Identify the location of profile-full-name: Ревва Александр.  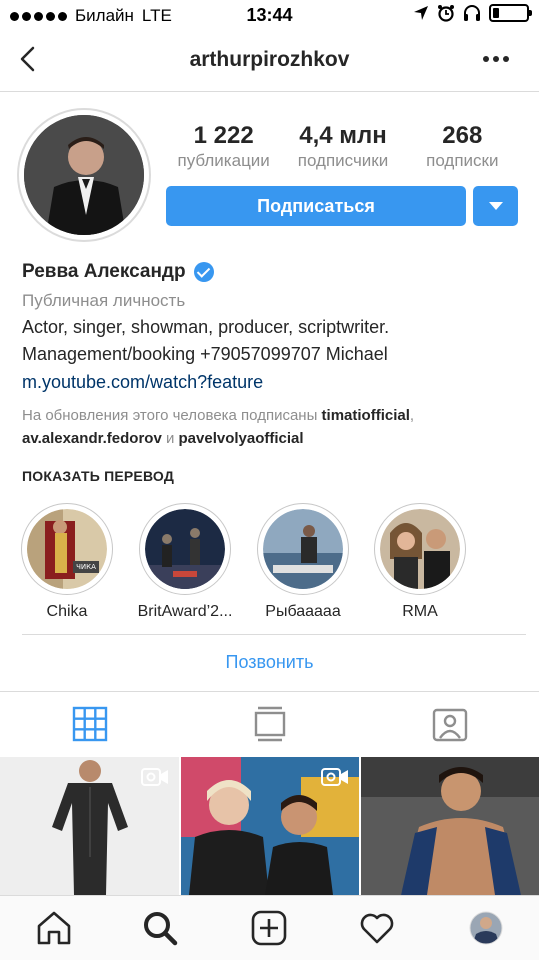
(104, 271).